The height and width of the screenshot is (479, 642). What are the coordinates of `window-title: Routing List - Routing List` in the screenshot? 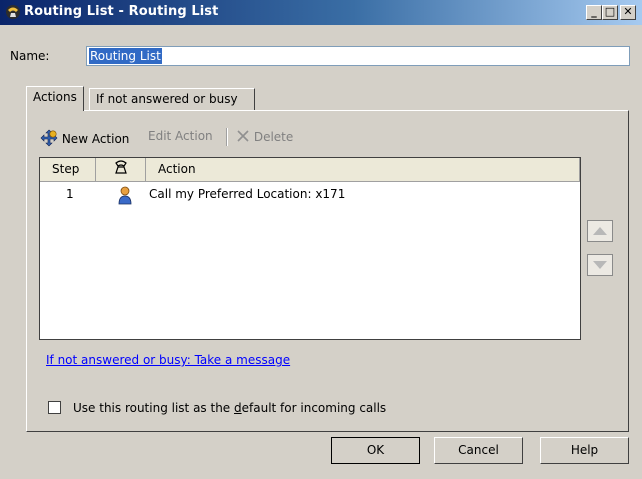 It's located at (121, 11).